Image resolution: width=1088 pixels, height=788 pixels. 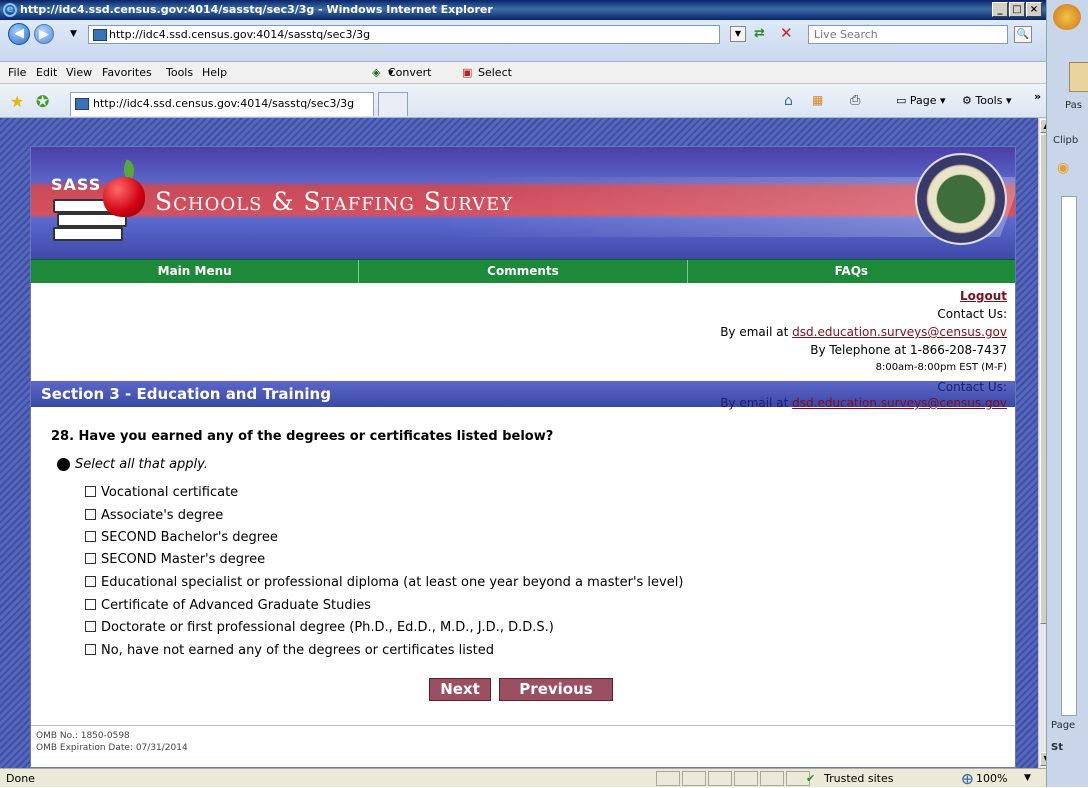 What do you see at coordinates (79, 73) in the screenshot?
I see `menu-view: View` at bounding box center [79, 73].